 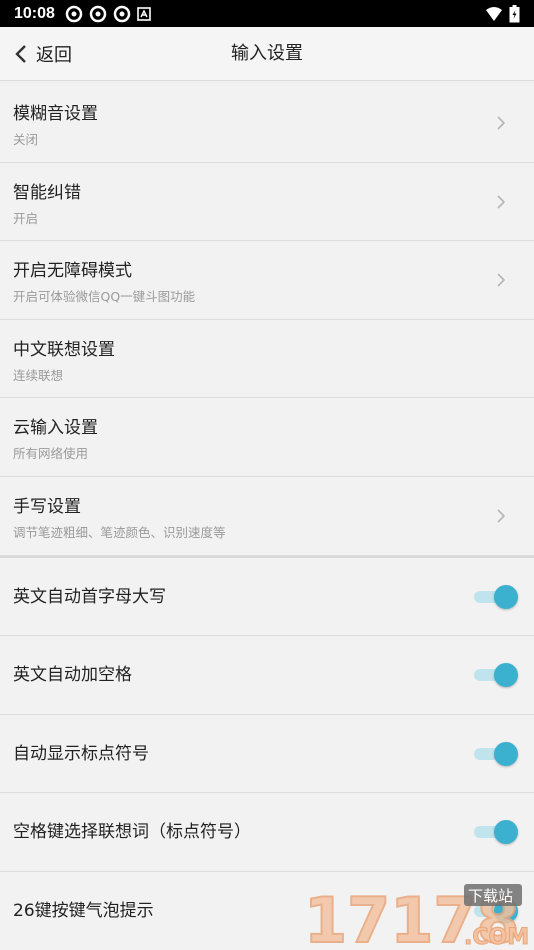 What do you see at coordinates (26, 218) in the screenshot?
I see `setting-subtitle: 开启` at bounding box center [26, 218].